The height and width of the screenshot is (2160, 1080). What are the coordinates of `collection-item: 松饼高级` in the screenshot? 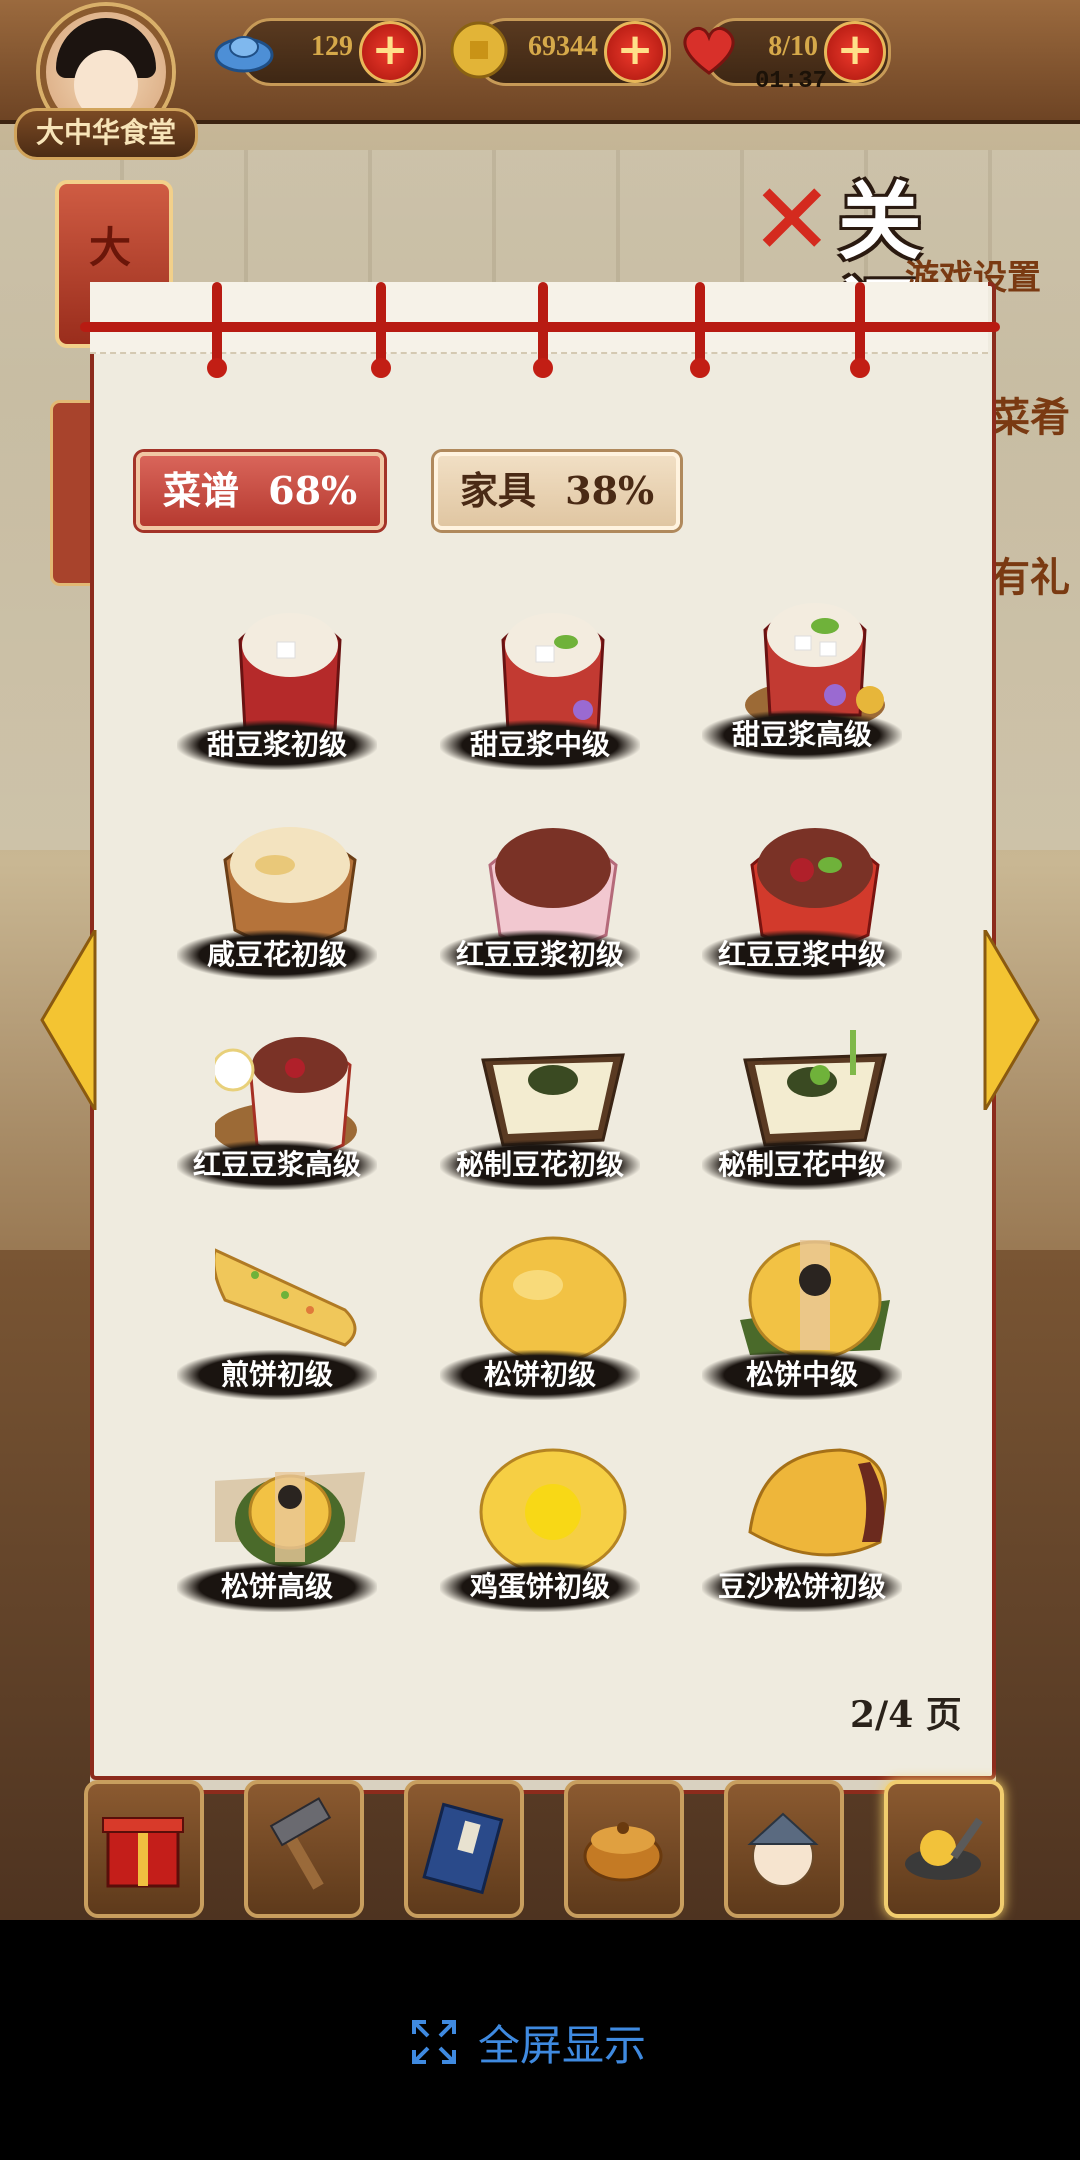 It's located at (281, 1542).